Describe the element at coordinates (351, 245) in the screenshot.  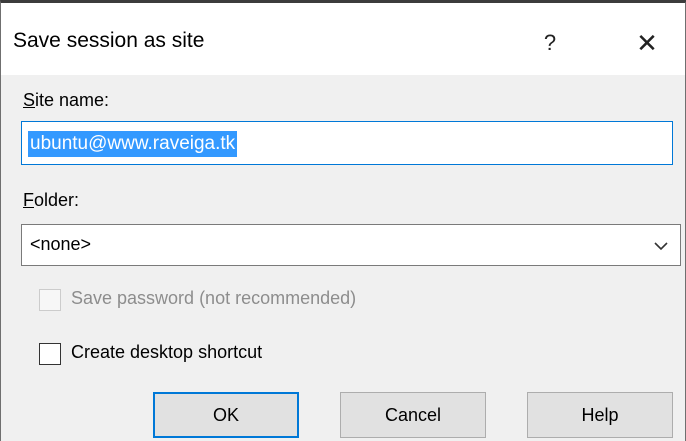
I see `folder-dropdown: <none>` at that location.